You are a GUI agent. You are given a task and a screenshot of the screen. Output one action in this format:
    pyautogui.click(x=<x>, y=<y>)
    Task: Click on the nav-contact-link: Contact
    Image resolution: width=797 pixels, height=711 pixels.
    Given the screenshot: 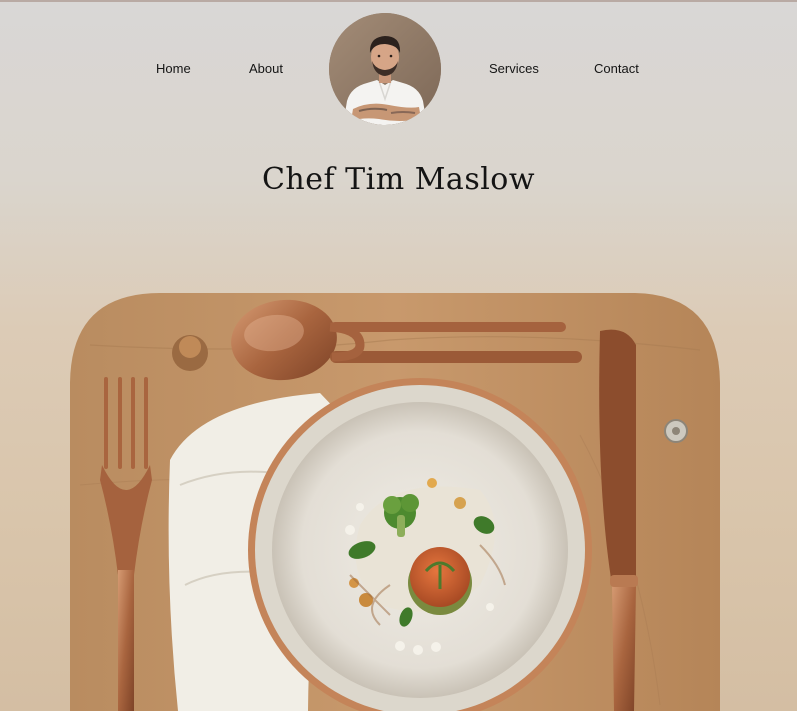 What is the action you would take?
    pyautogui.click(x=616, y=69)
    